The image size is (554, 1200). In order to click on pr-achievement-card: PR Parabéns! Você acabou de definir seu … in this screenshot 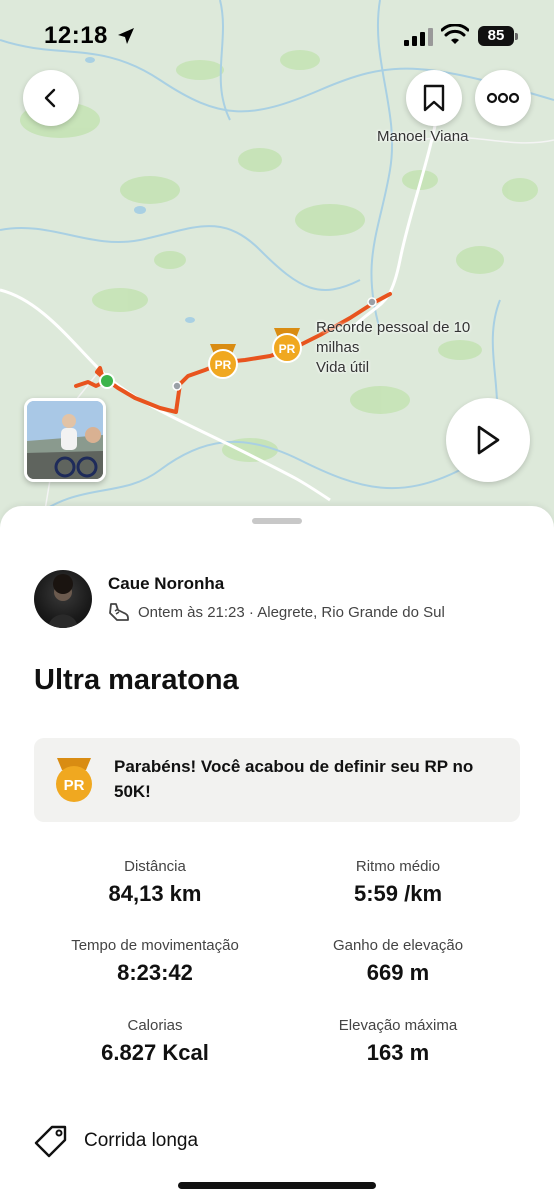, I will do `click(277, 780)`.